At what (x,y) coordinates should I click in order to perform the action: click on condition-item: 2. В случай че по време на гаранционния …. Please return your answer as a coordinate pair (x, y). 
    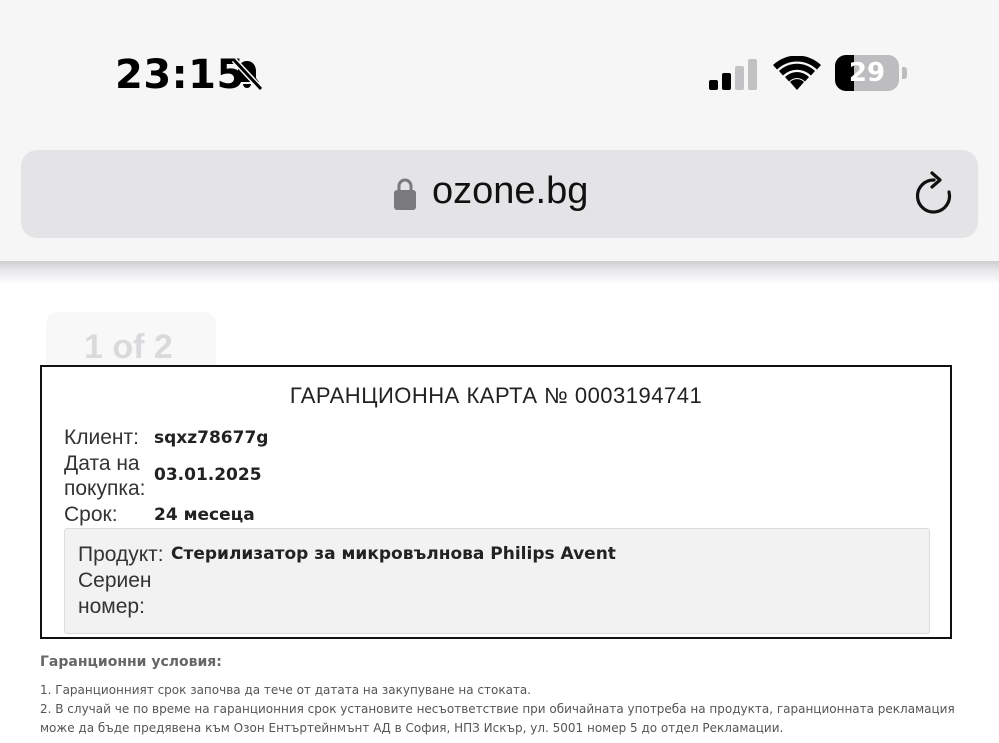
    Looking at the image, I should click on (497, 709).